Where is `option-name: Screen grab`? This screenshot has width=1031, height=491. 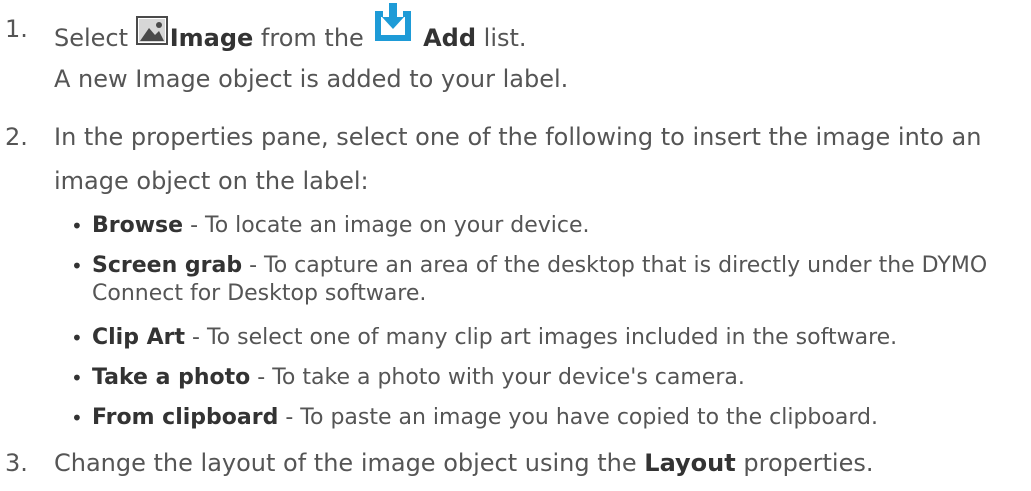
option-name: Screen grab is located at coordinates (167, 265).